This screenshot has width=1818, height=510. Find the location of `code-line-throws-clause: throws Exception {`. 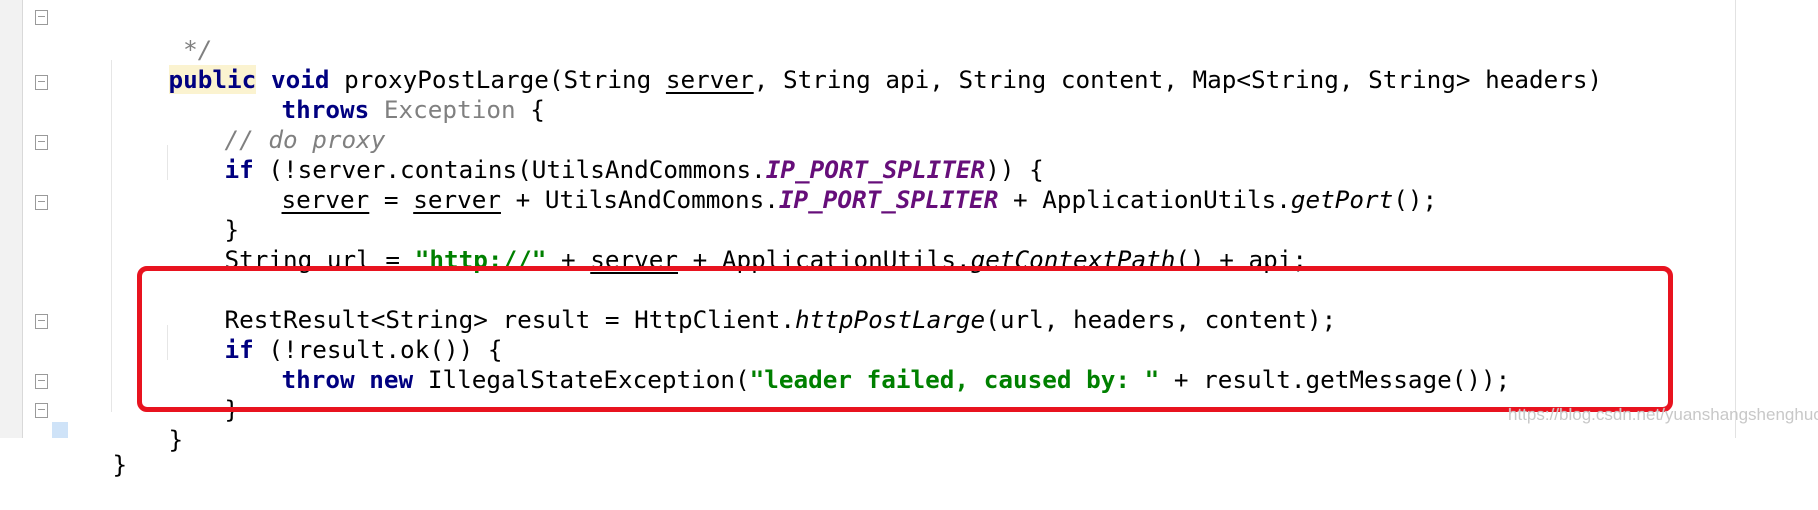

code-line-throws-clause: throws Exception { is located at coordinates (384, 94).